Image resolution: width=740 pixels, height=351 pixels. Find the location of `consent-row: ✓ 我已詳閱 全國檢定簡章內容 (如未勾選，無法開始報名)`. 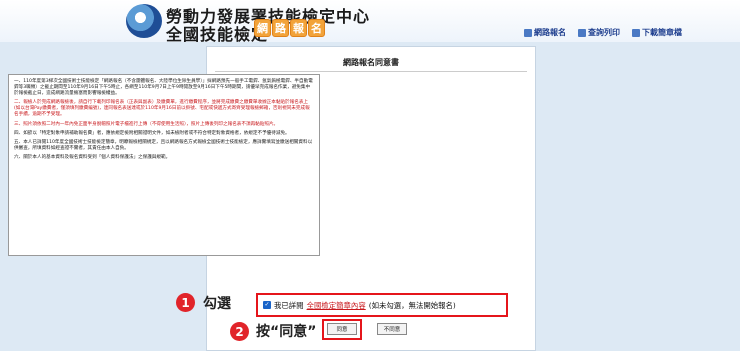

consent-row: ✓ 我已詳閱 全國檢定簡章內容 (如未勾選，無法開始報名) is located at coordinates (382, 305).